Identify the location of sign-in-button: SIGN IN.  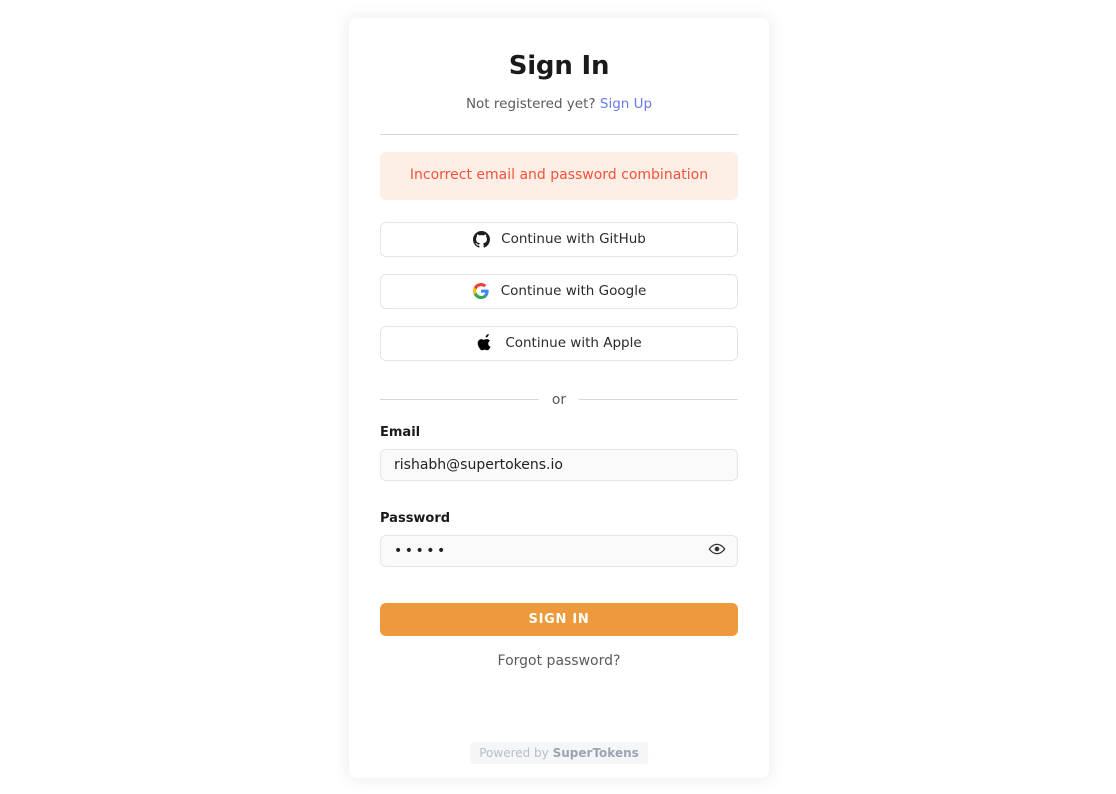
(559, 619).